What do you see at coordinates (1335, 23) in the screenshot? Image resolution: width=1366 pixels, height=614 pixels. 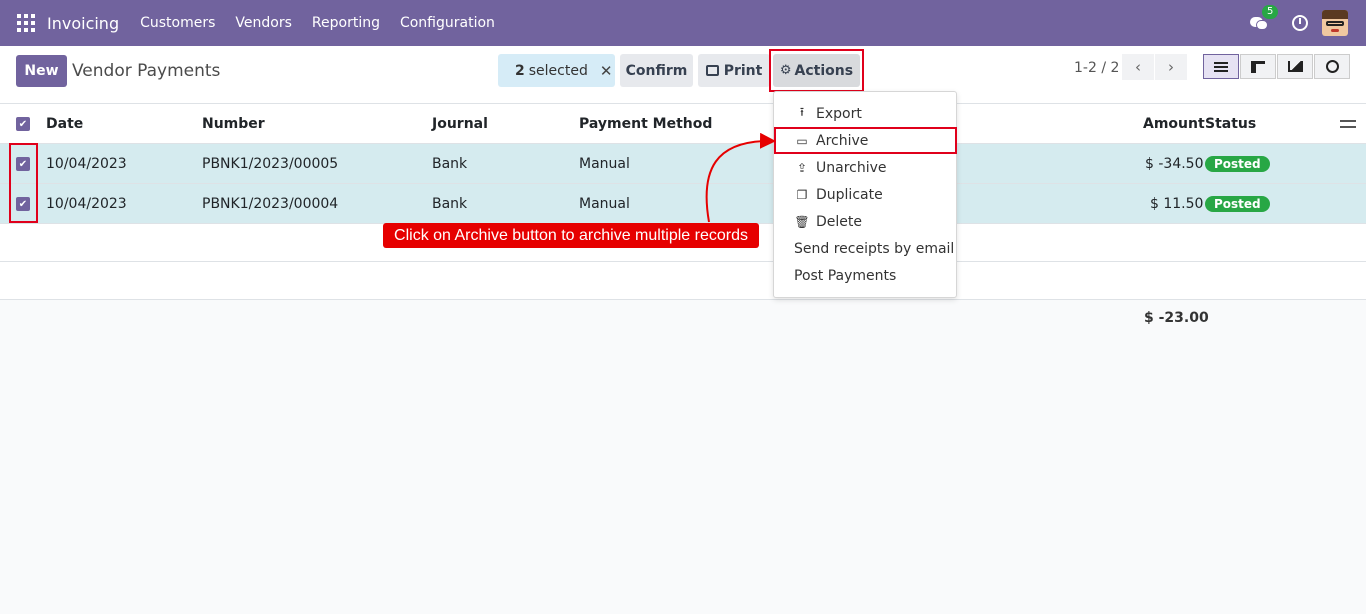 I see `user-avatar` at bounding box center [1335, 23].